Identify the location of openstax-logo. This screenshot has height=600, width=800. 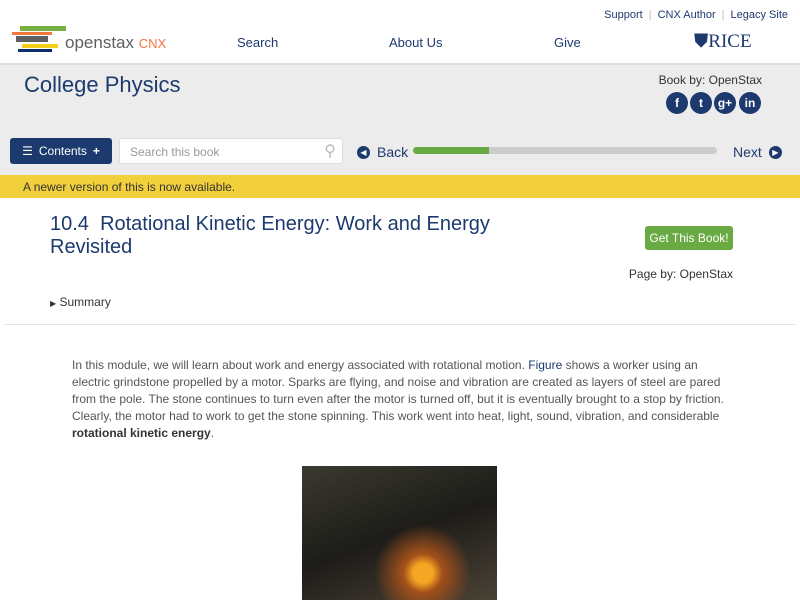
(39, 39).